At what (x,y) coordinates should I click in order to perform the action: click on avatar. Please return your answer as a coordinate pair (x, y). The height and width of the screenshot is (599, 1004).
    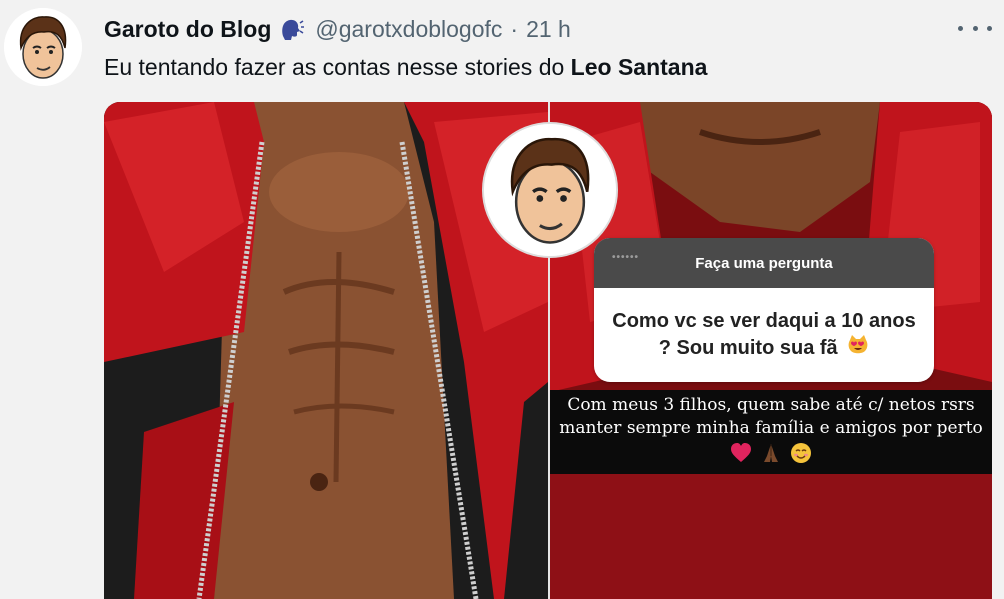
    Looking at the image, I should click on (43, 47).